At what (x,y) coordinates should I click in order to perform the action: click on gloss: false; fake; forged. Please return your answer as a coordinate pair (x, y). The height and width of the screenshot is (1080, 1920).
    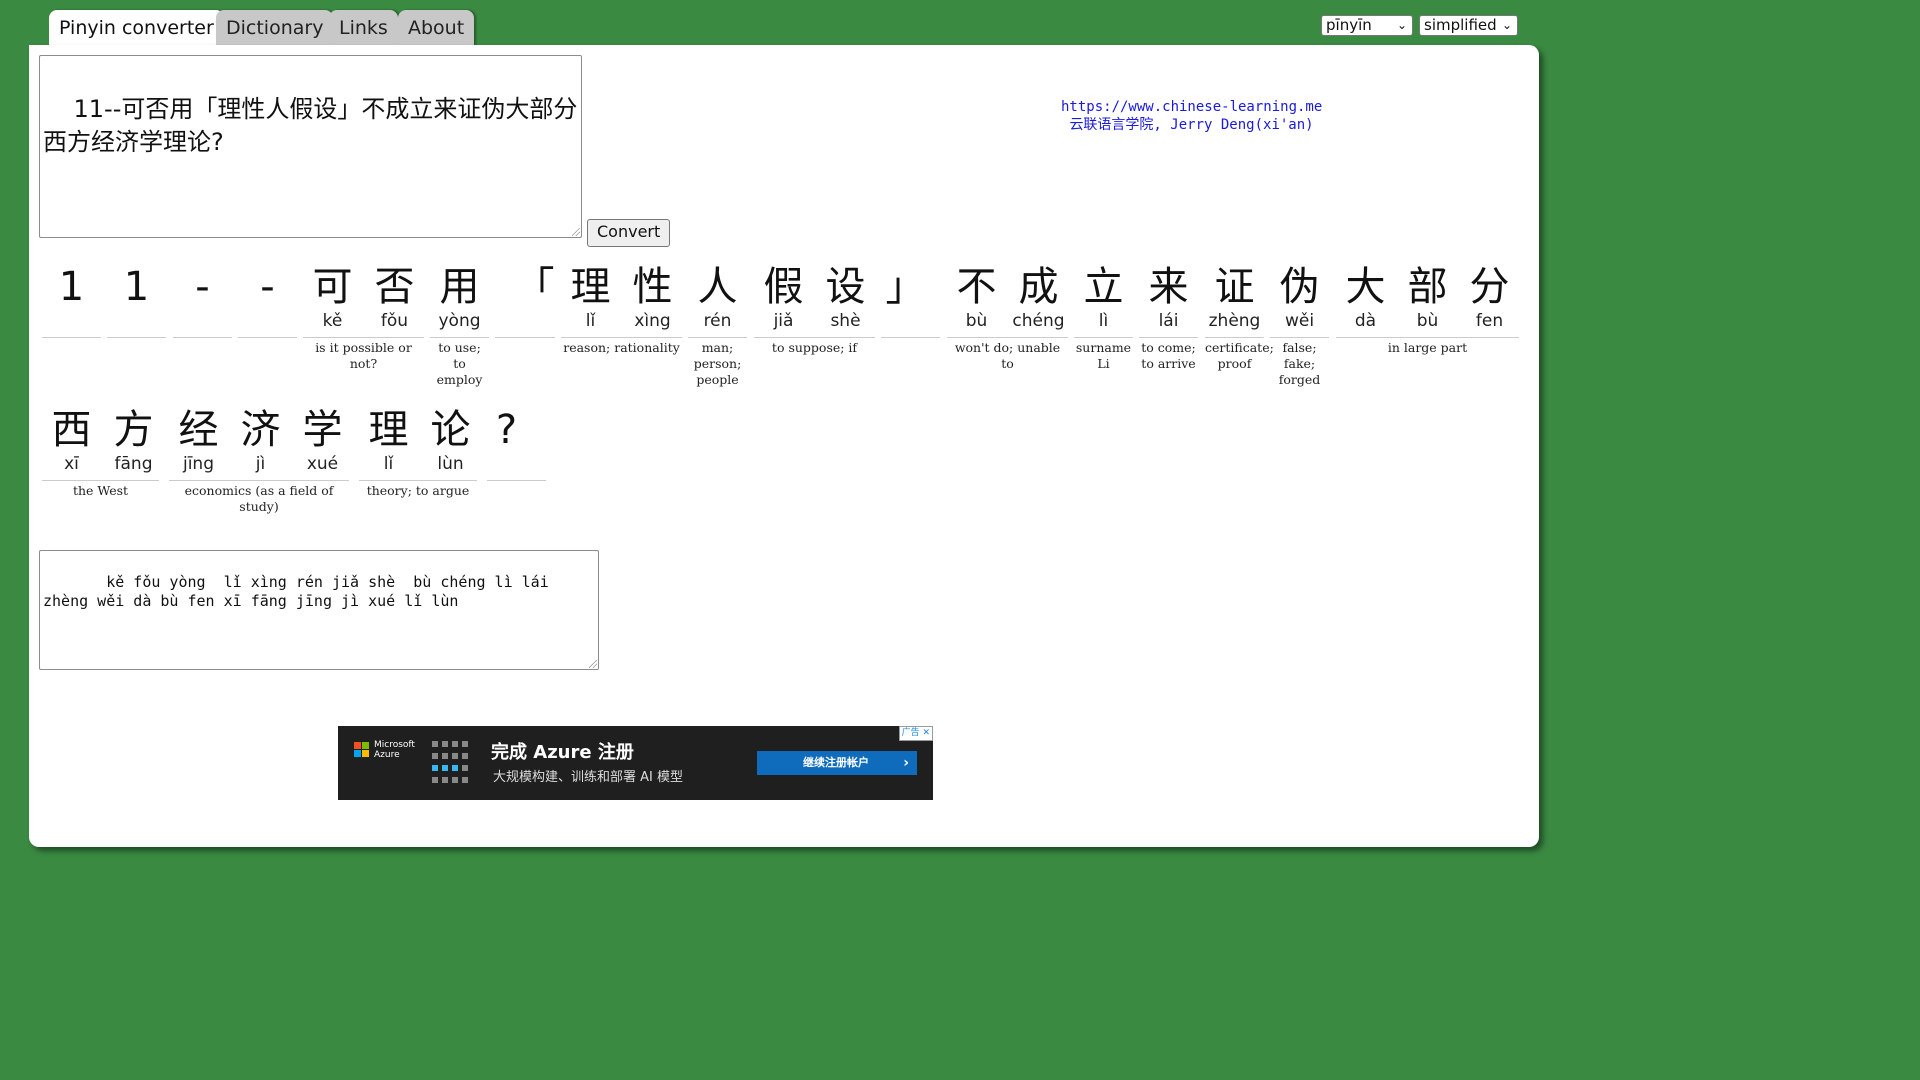
    Looking at the image, I should click on (1299, 362).